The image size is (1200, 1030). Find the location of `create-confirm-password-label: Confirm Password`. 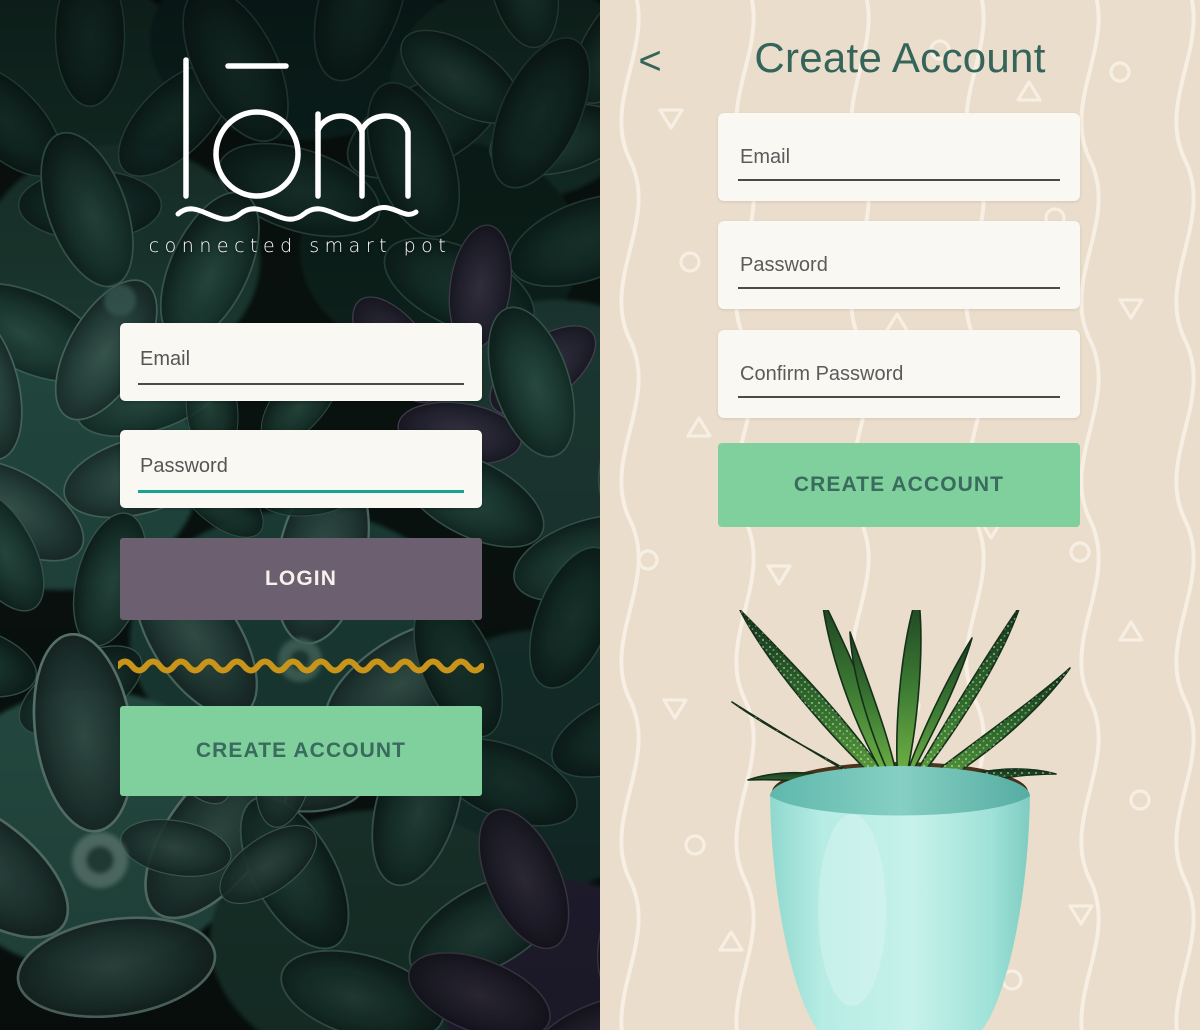

create-confirm-password-label: Confirm Password is located at coordinates (822, 374).